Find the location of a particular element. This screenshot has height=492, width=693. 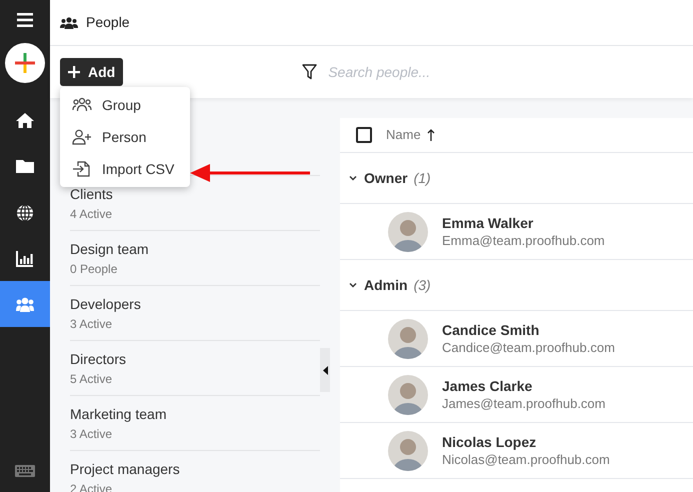

team-list-item: Developers 3 Active is located at coordinates (195, 312).